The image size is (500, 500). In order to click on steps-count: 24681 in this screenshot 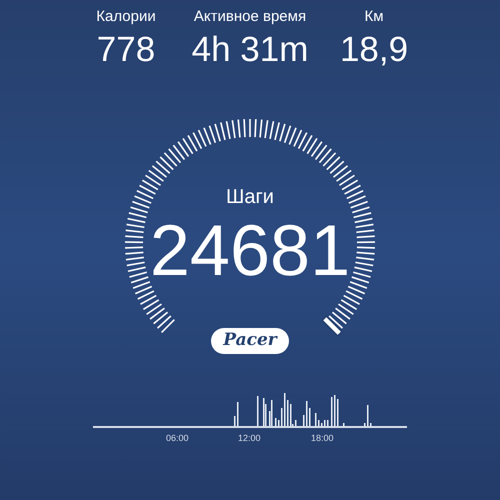, I will do `click(250, 251)`.